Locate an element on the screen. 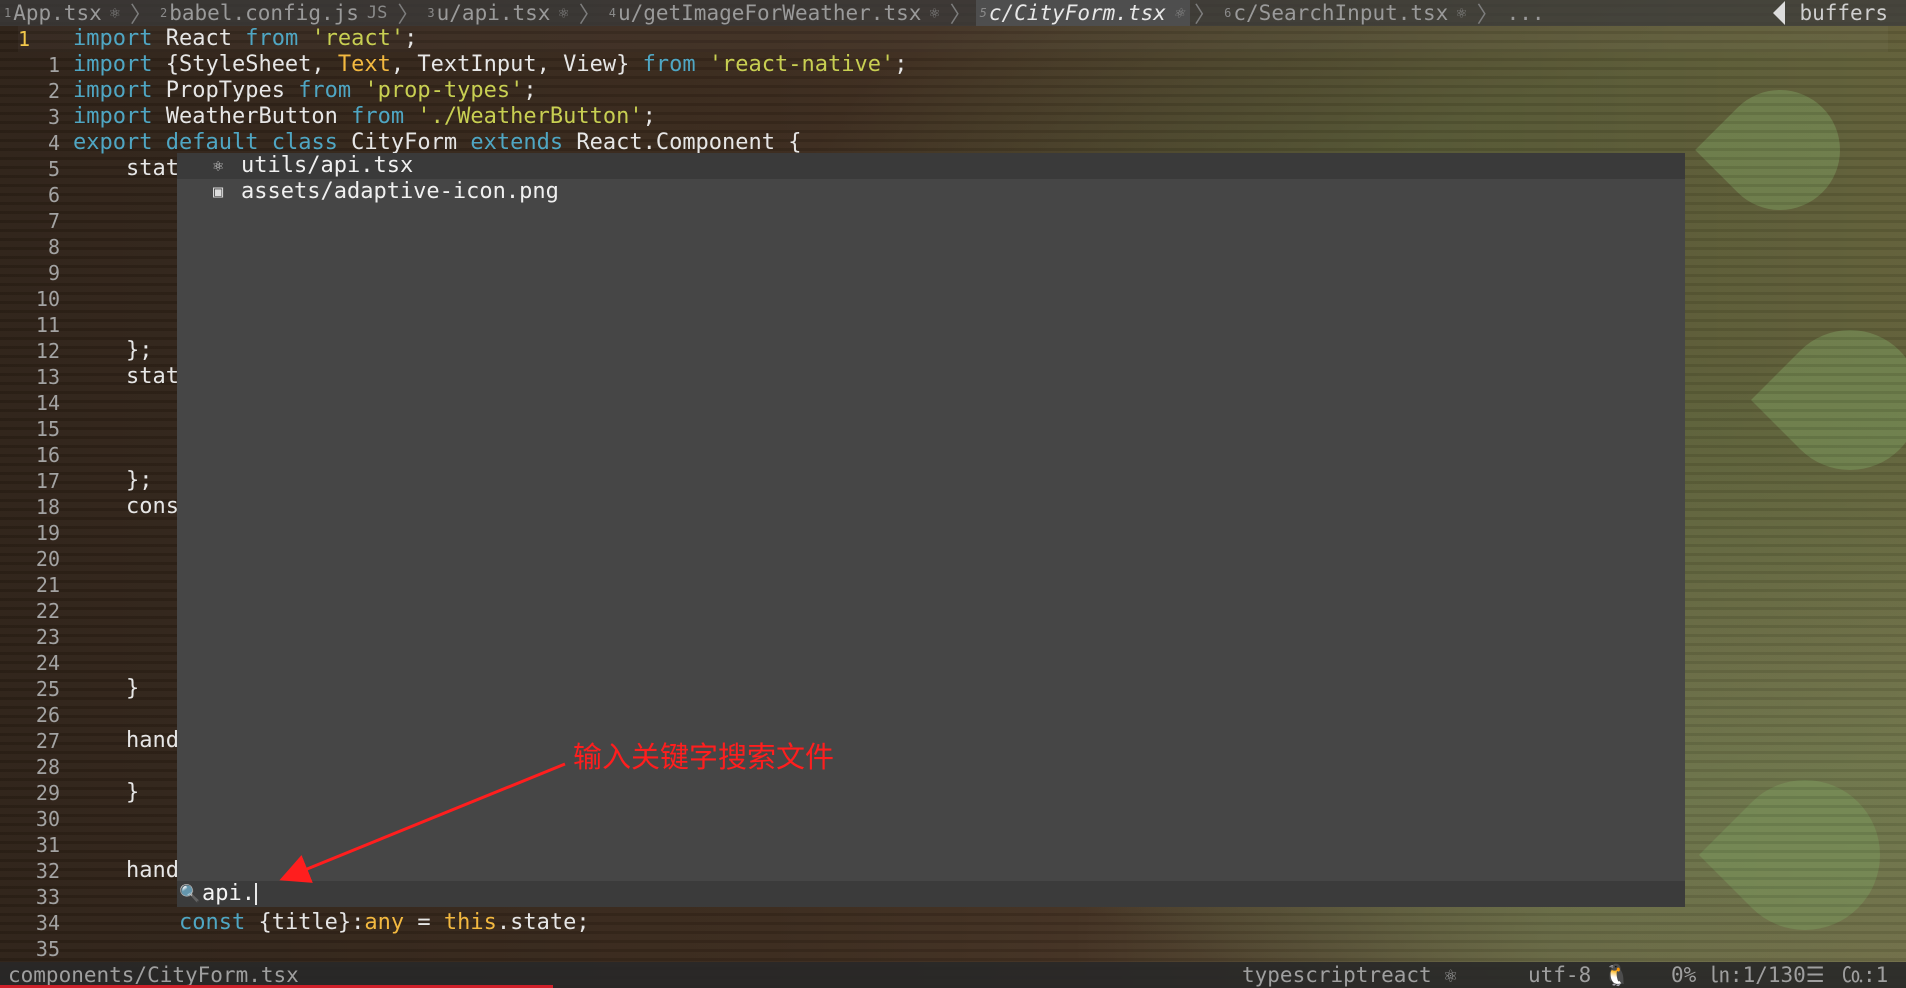 This screenshot has width=1906, height=988. status-filetype: typescriptreact ⚛ is located at coordinates (1349, 975).